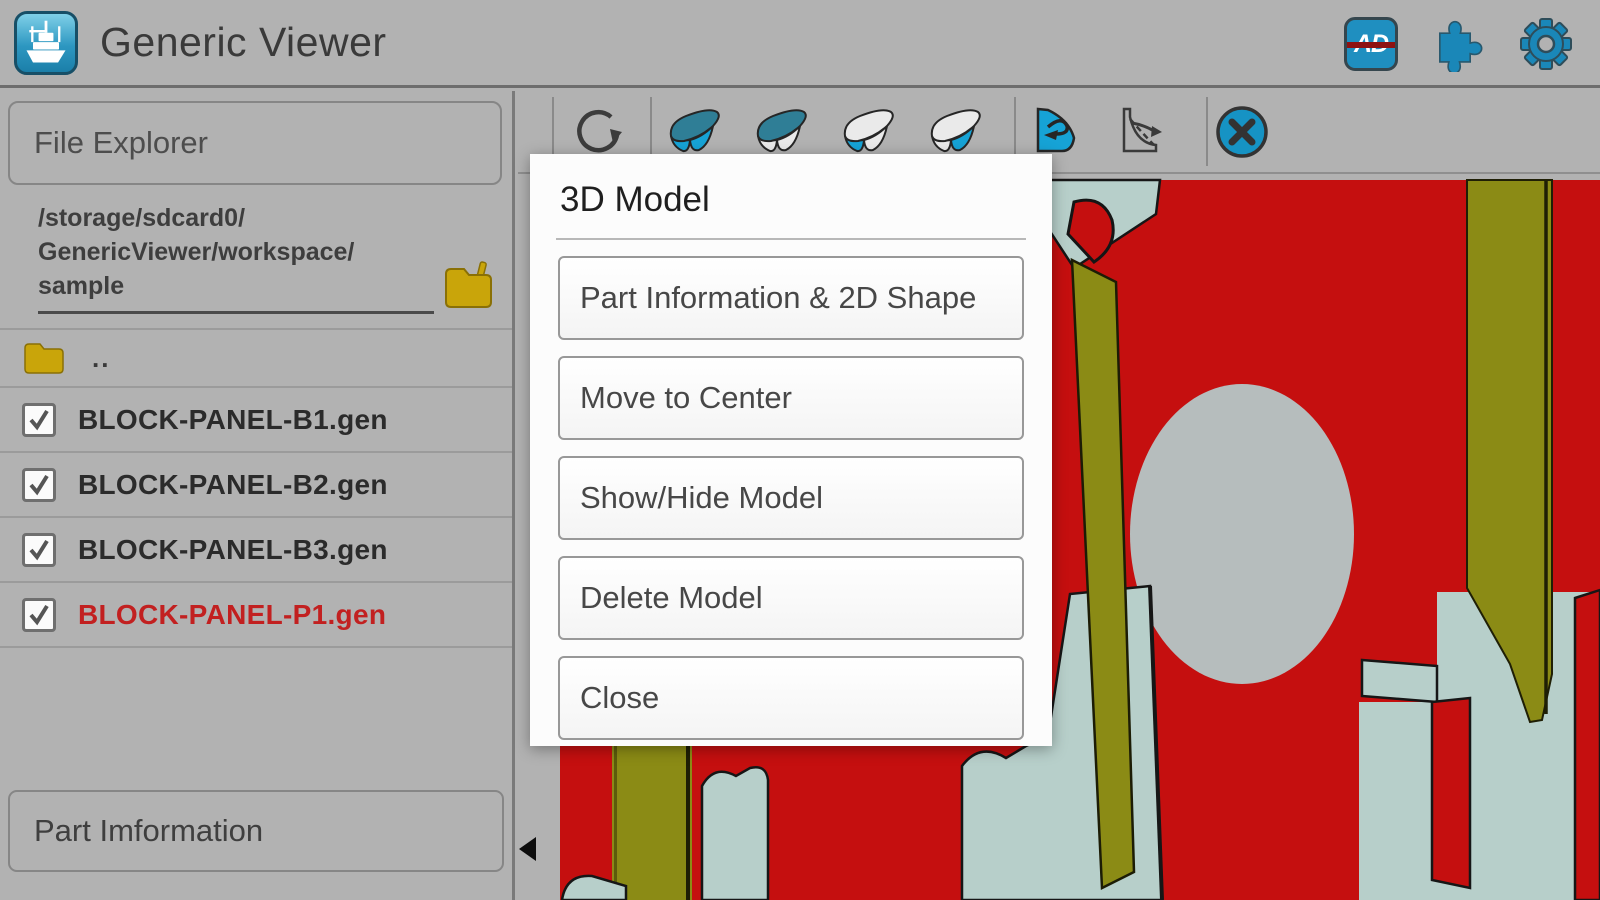 The image size is (1600, 900). Describe the element at coordinates (791, 598) in the screenshot. I see `delete-model-button: Delete Model` at that location.